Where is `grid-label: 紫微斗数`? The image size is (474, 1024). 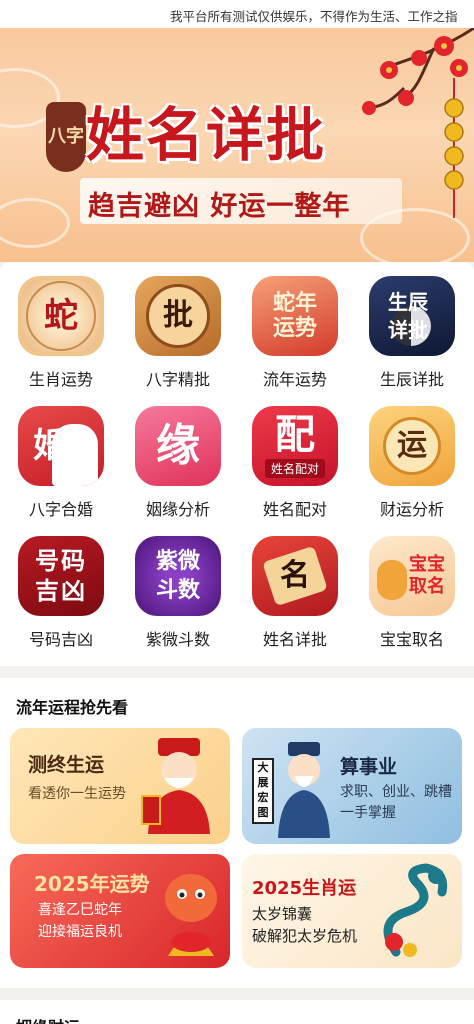
grid-label: 紫微斗数 is located at coordinates (177, 639).